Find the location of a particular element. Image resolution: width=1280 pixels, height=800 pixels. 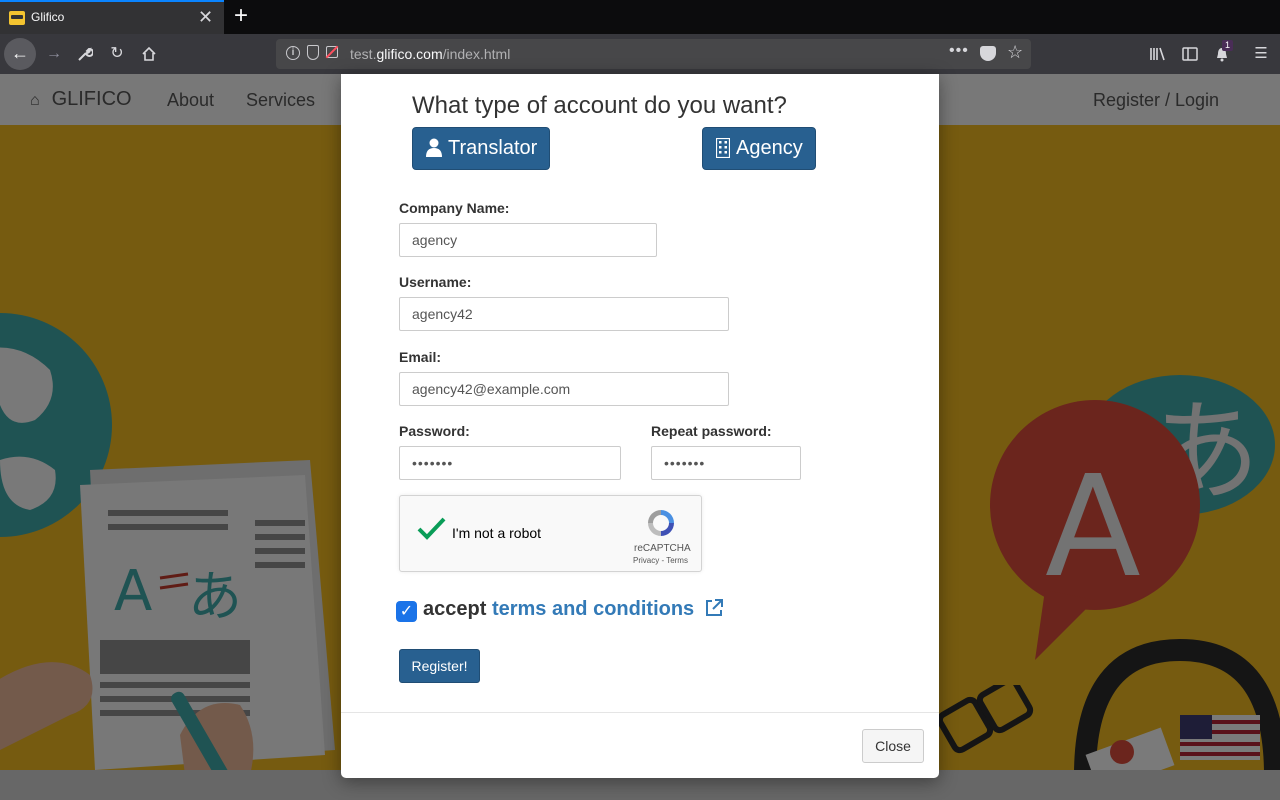

email-input: agency42@example.com is located at coordinates (564, 389).